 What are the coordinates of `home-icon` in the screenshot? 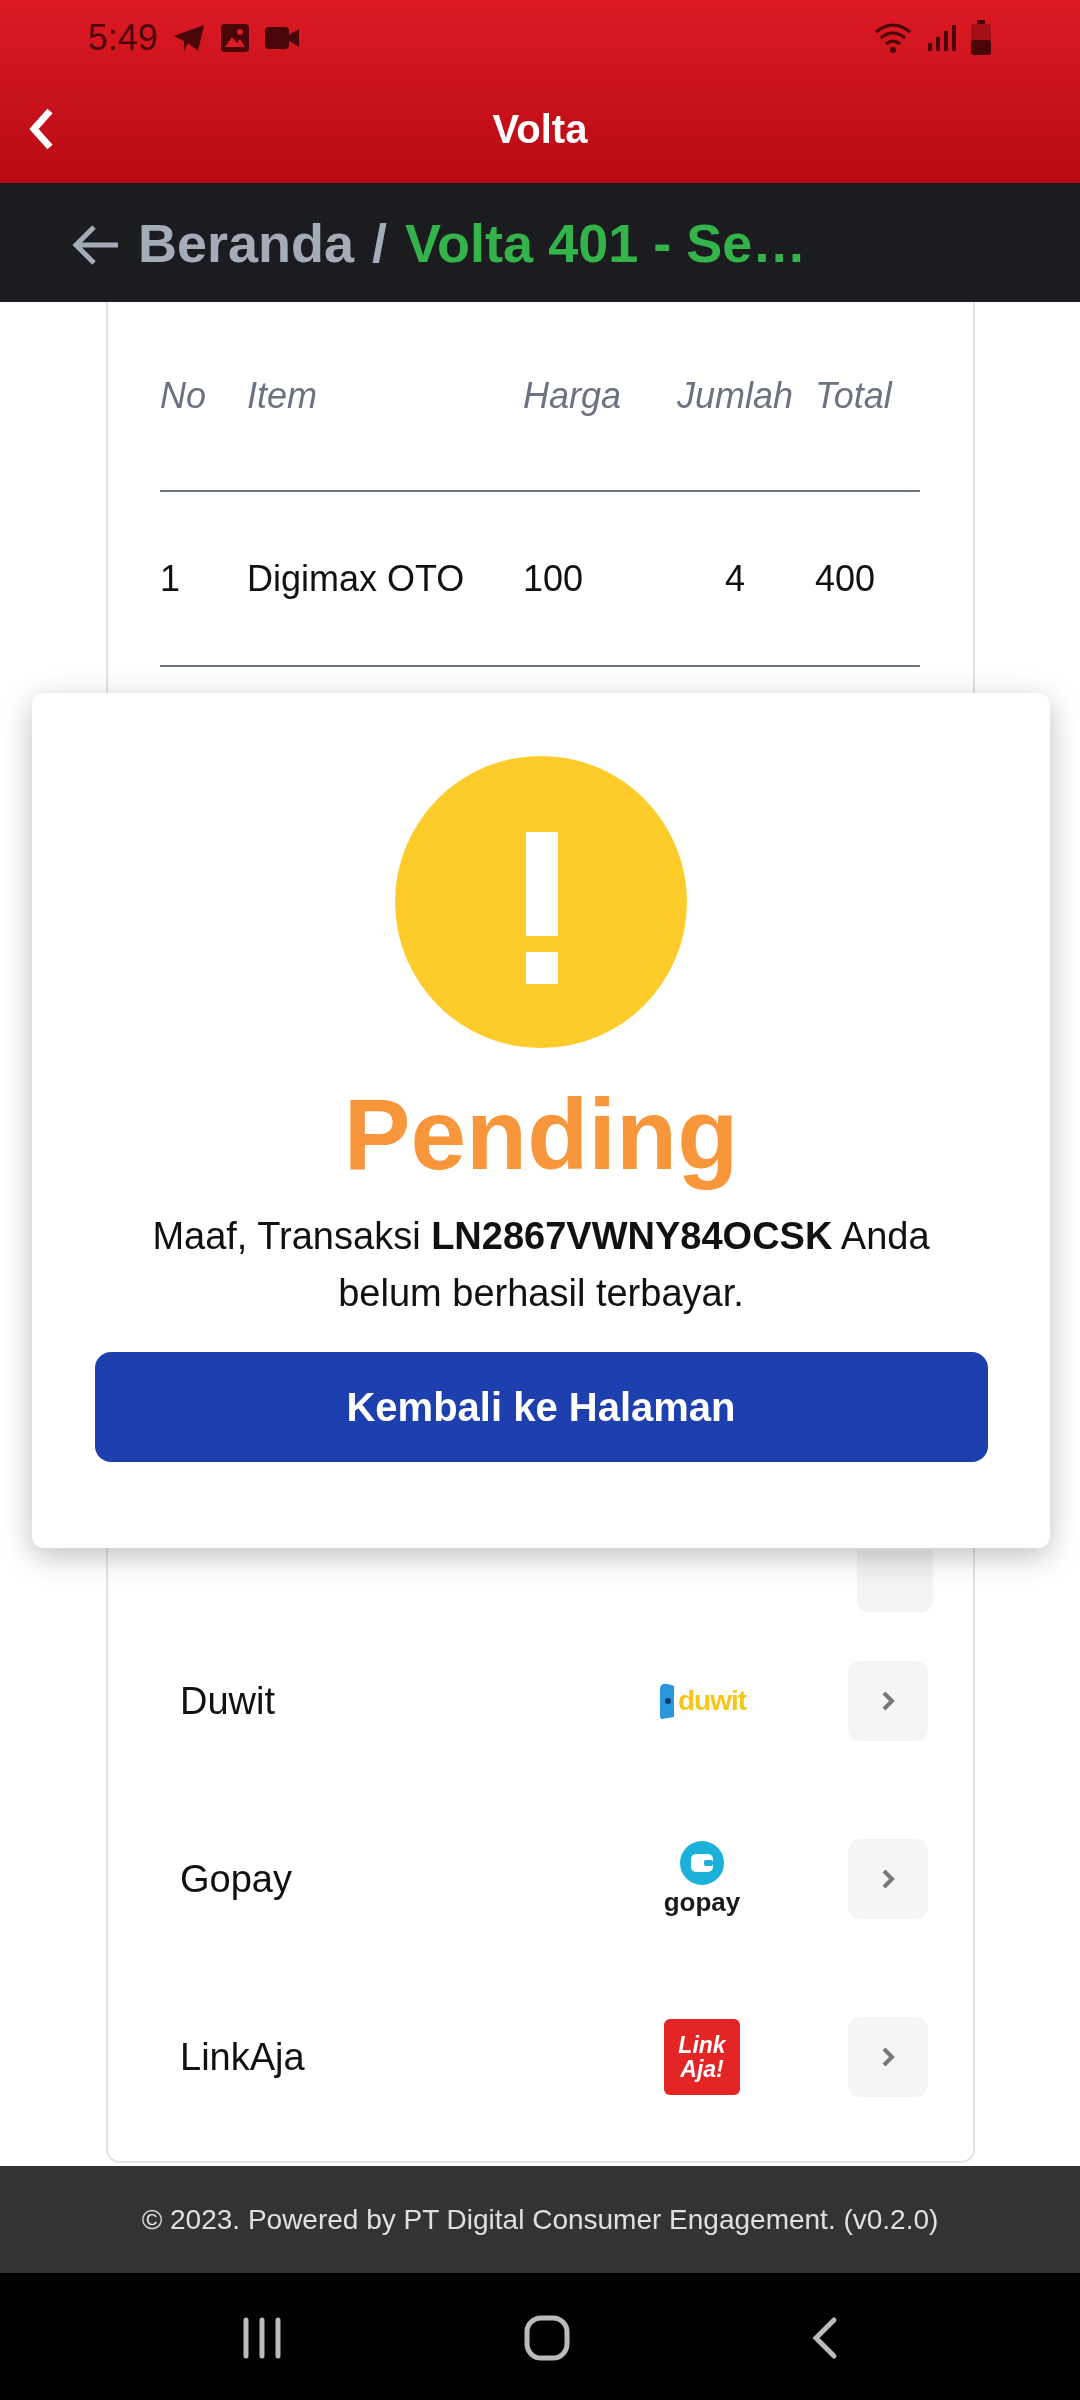 It's located at (547, 2338).